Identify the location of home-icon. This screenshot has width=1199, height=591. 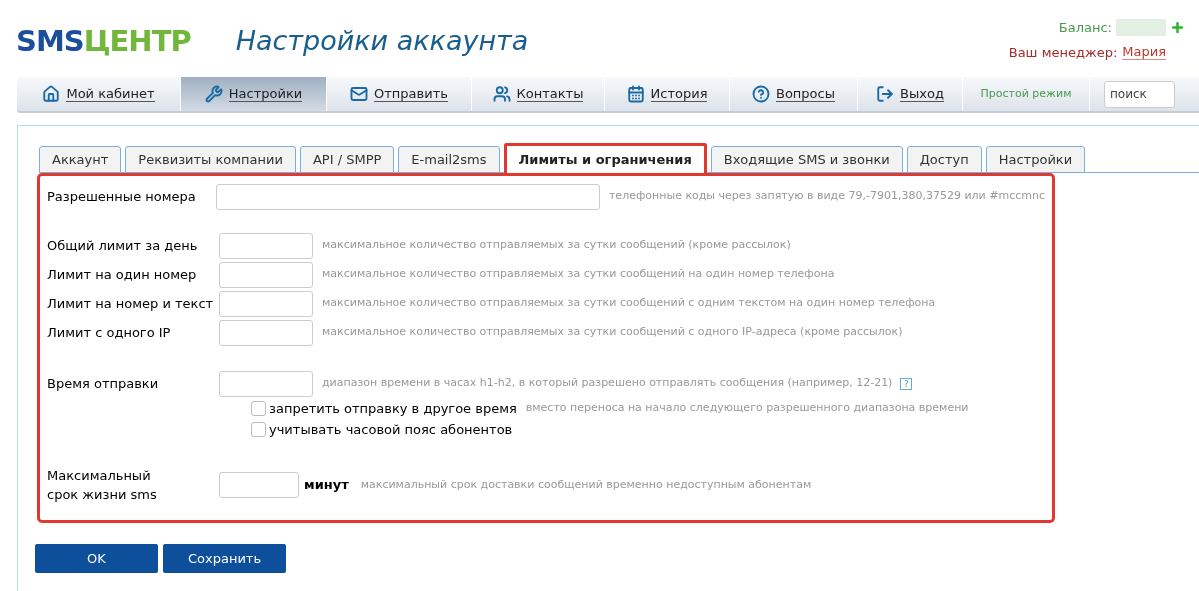
(51, 94).